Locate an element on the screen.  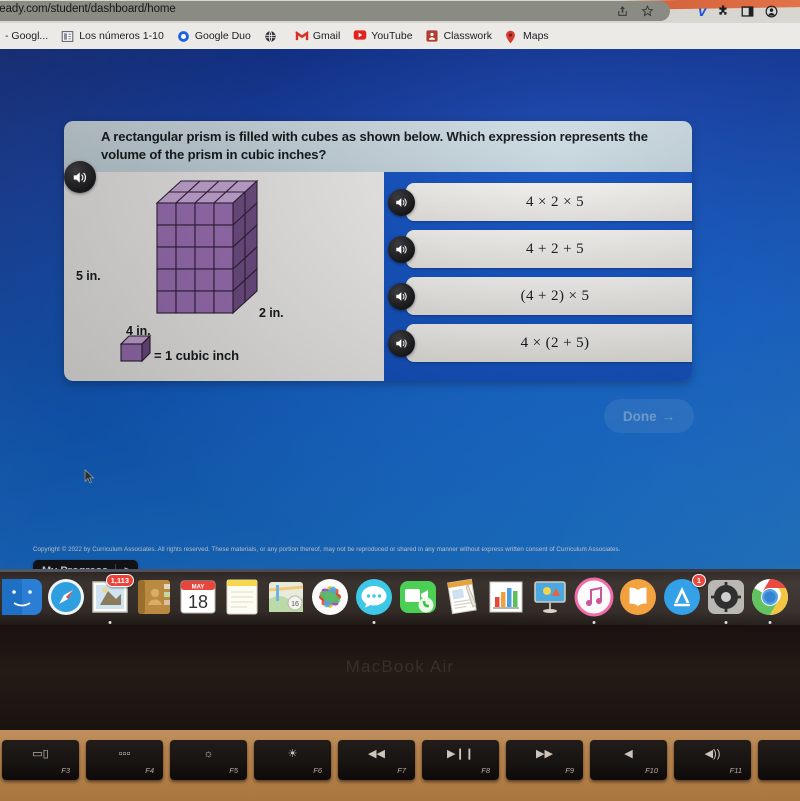
question-speaker-button is located at coordinates (80, 177).